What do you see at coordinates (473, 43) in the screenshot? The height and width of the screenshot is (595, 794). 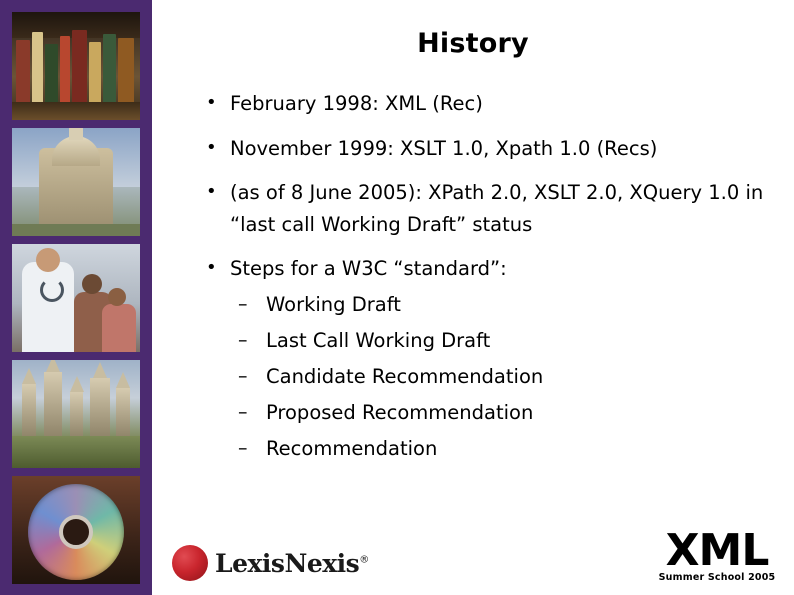 I see `page-title: History` at bounding box center [473, 43].